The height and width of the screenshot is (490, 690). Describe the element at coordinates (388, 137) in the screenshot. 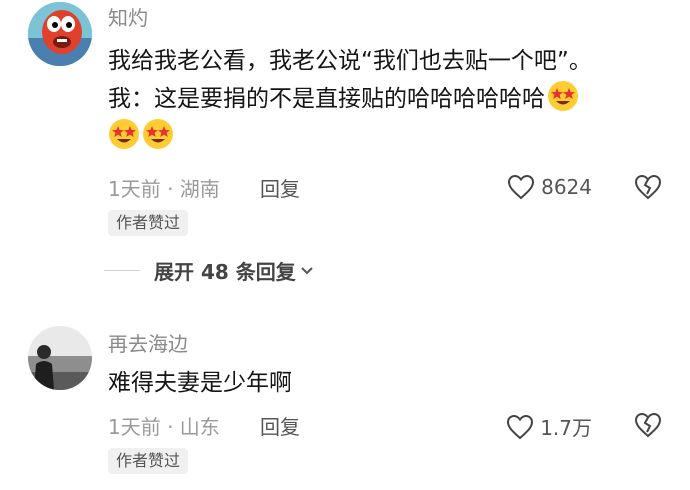

I see `emoji-row` at that location.